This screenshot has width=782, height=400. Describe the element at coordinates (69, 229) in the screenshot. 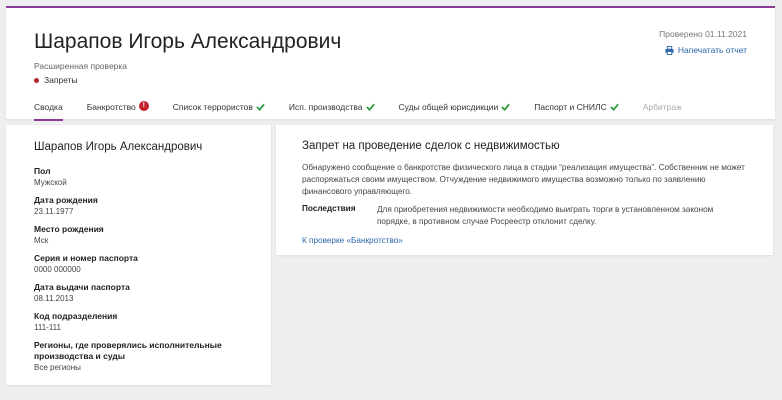

I see `field-label: Место рождения` at that location.